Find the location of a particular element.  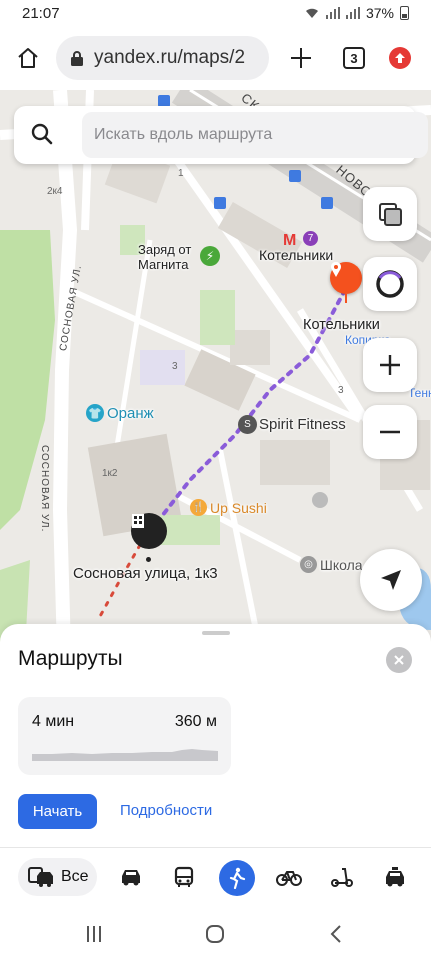

tab-count: 3 is located at coordinates (354, 58).